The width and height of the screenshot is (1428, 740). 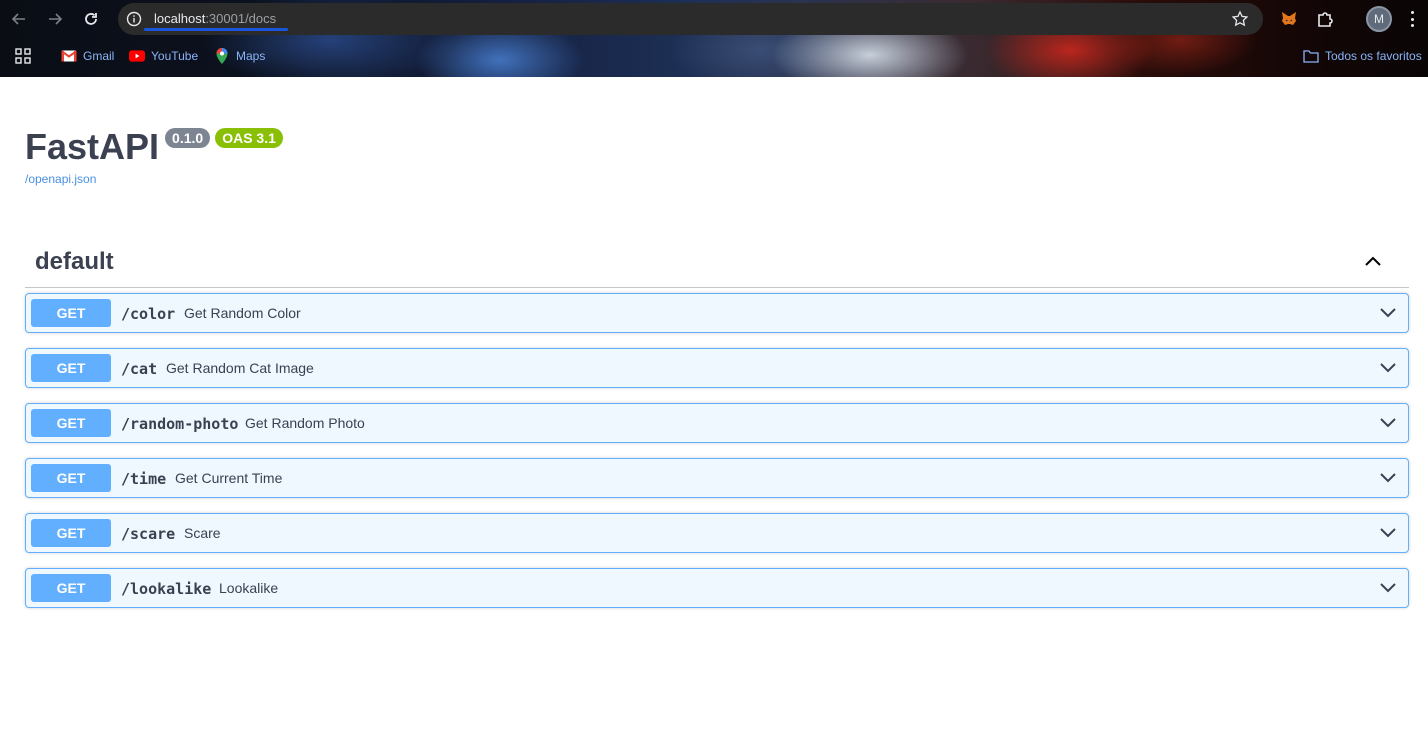 What do you see at coordinates (148, 314) in the screenshot?
I see `operation-path: /color` at bounding box center [148, 314].